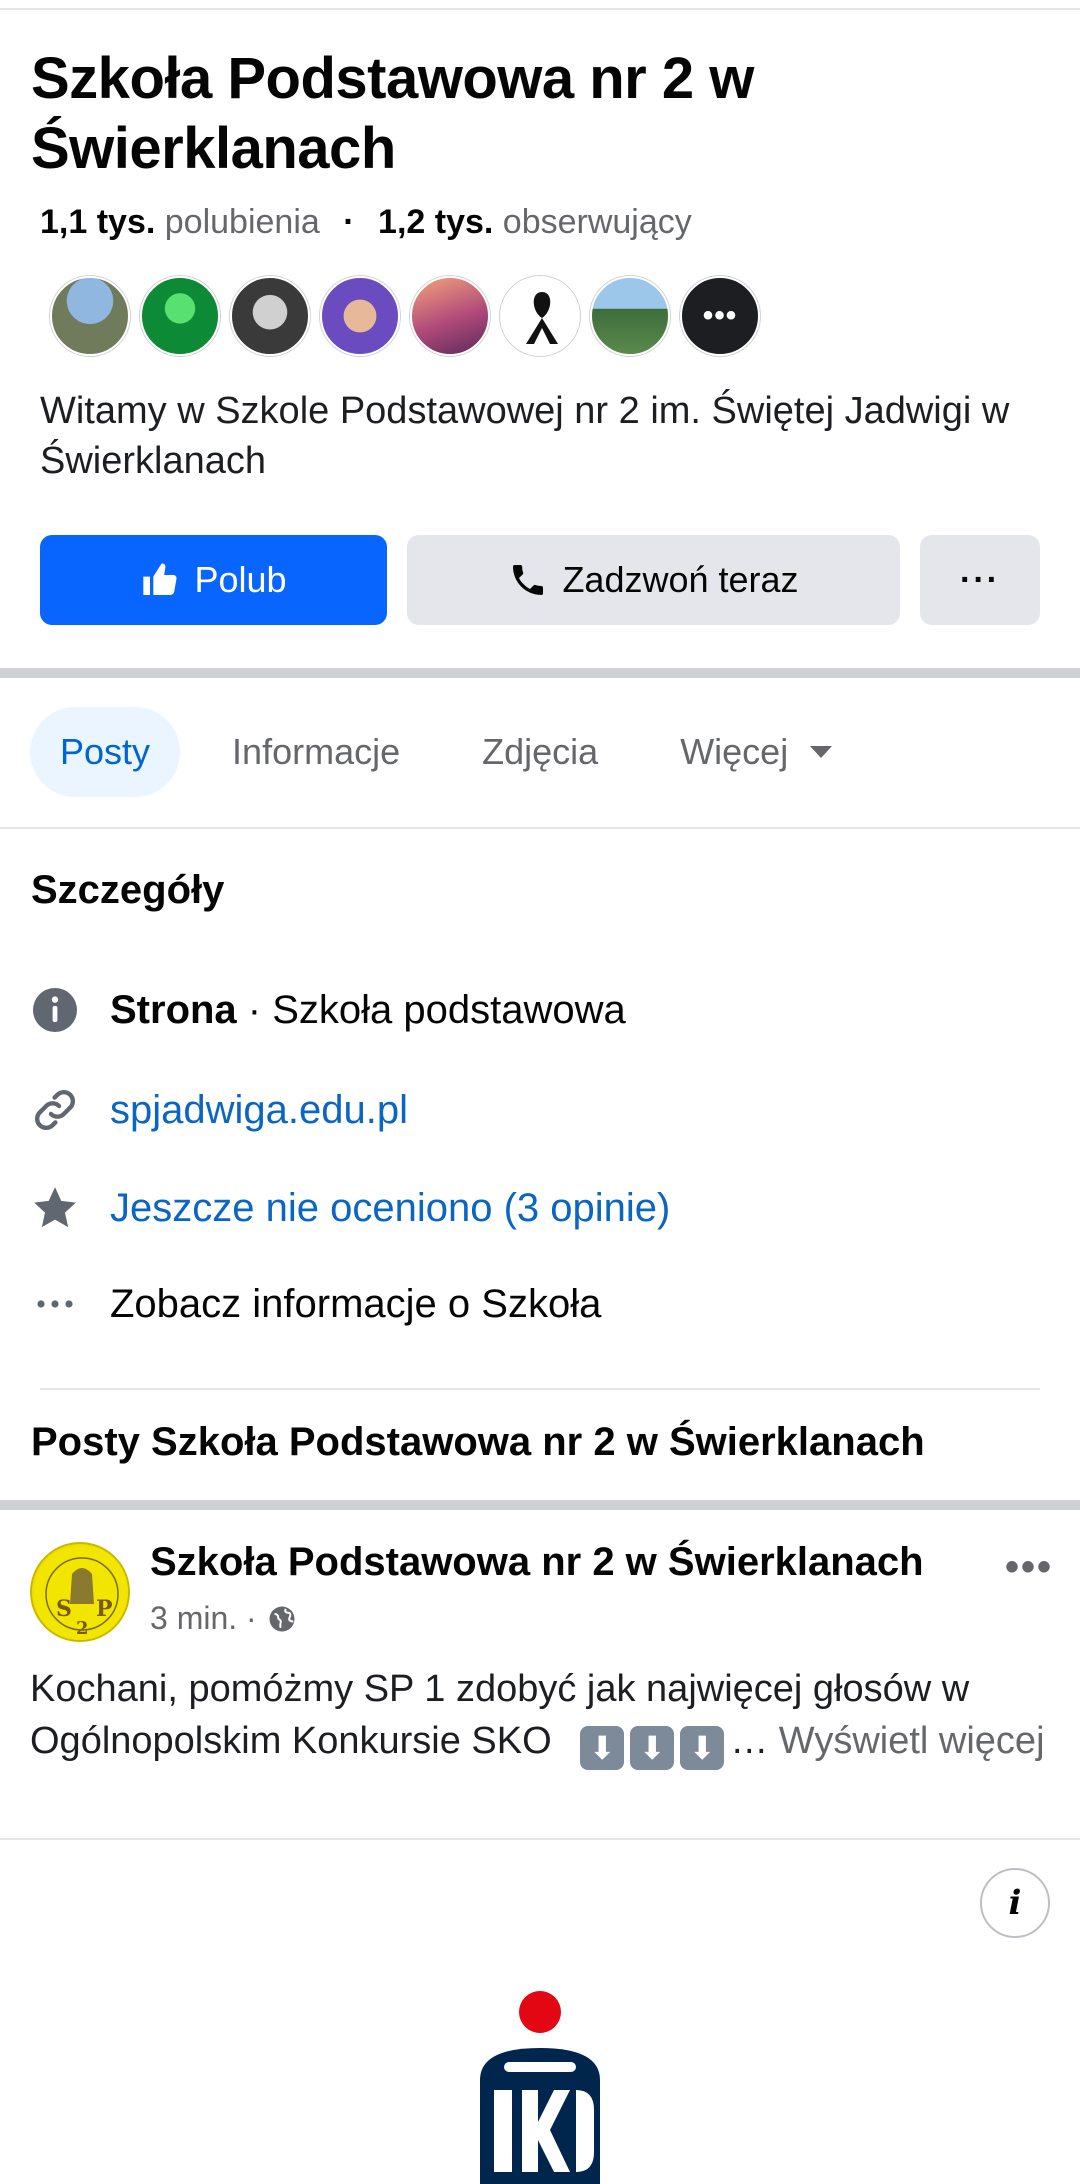 The height and width of the screenshot is (2184, 1080). I want to click on details-heading: Szczegóły, so click(128, 890).